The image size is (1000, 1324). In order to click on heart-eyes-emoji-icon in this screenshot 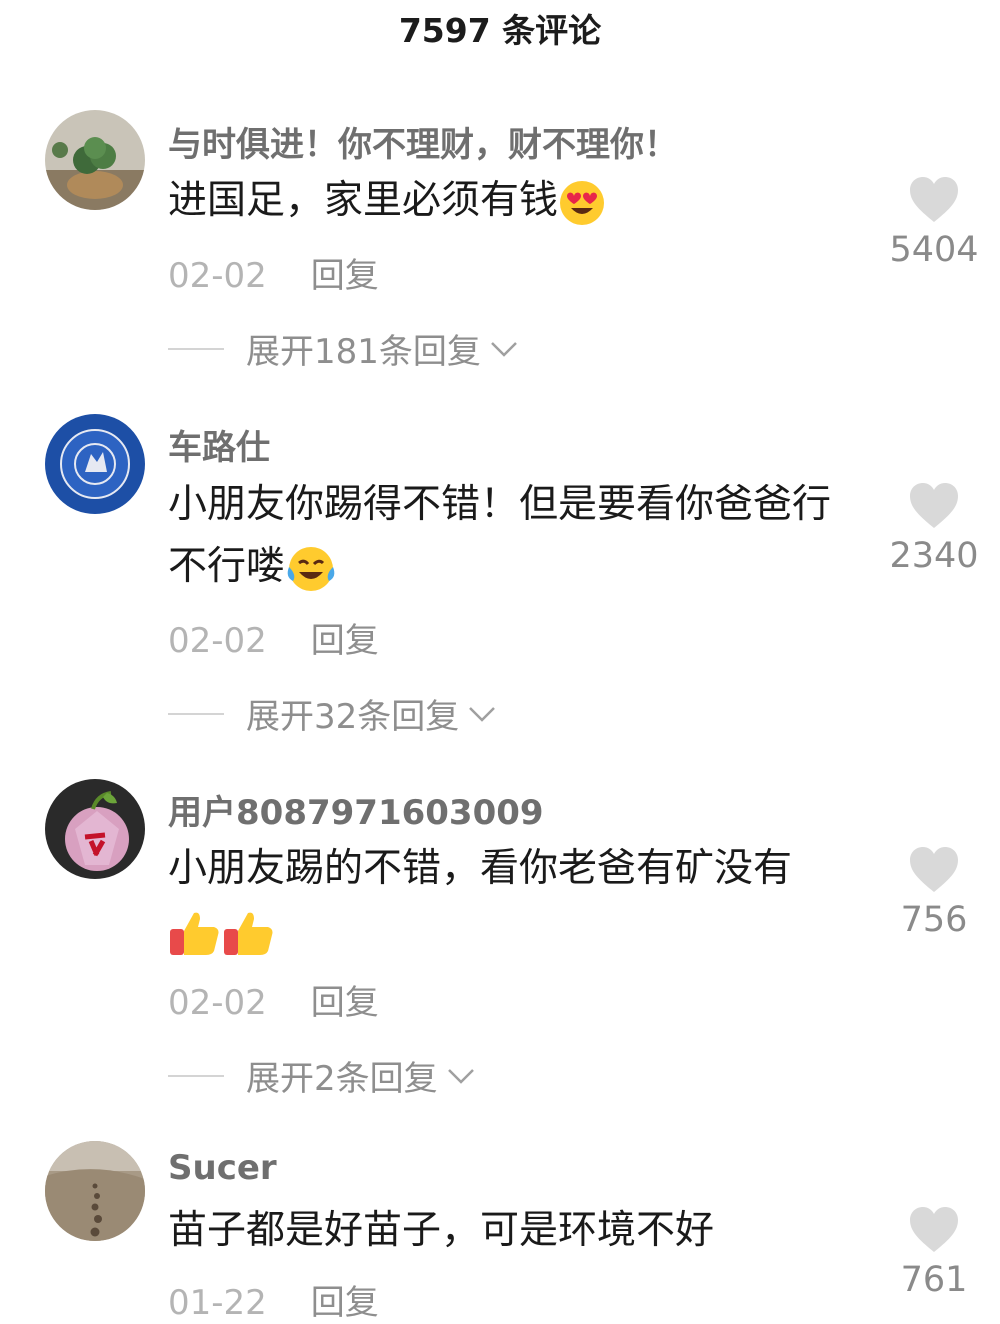, I will do `click(582, 202)`.